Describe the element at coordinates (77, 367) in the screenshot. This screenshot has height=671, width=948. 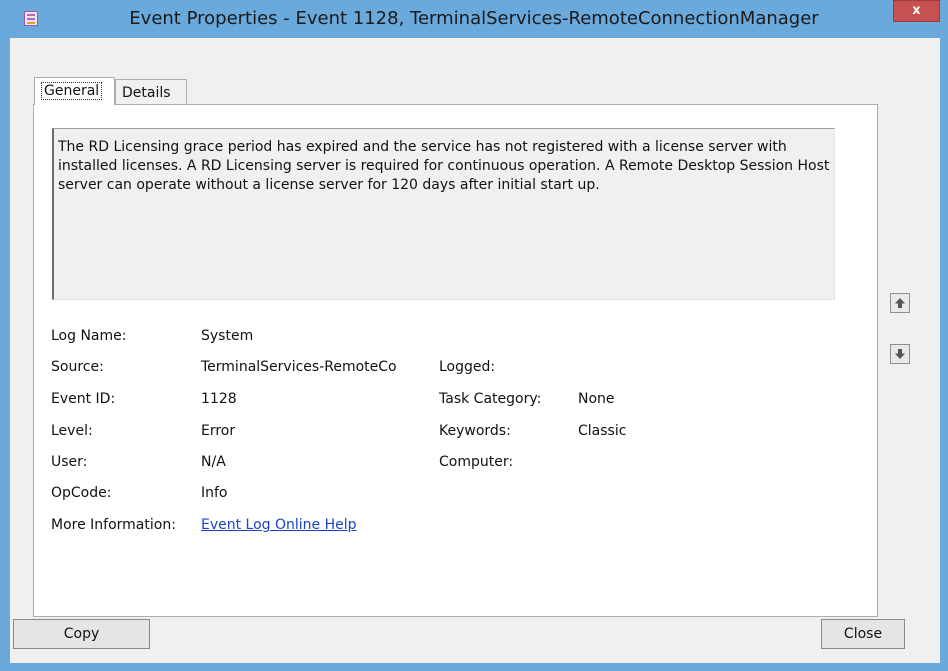
I see `source-label: Source:` at that location.